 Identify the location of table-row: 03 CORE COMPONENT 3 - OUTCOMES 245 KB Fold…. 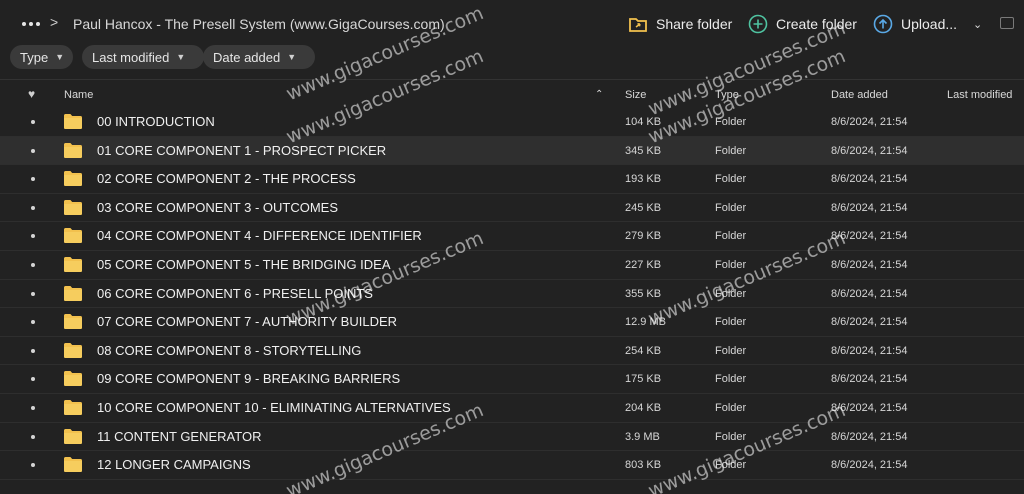
(512, 208).